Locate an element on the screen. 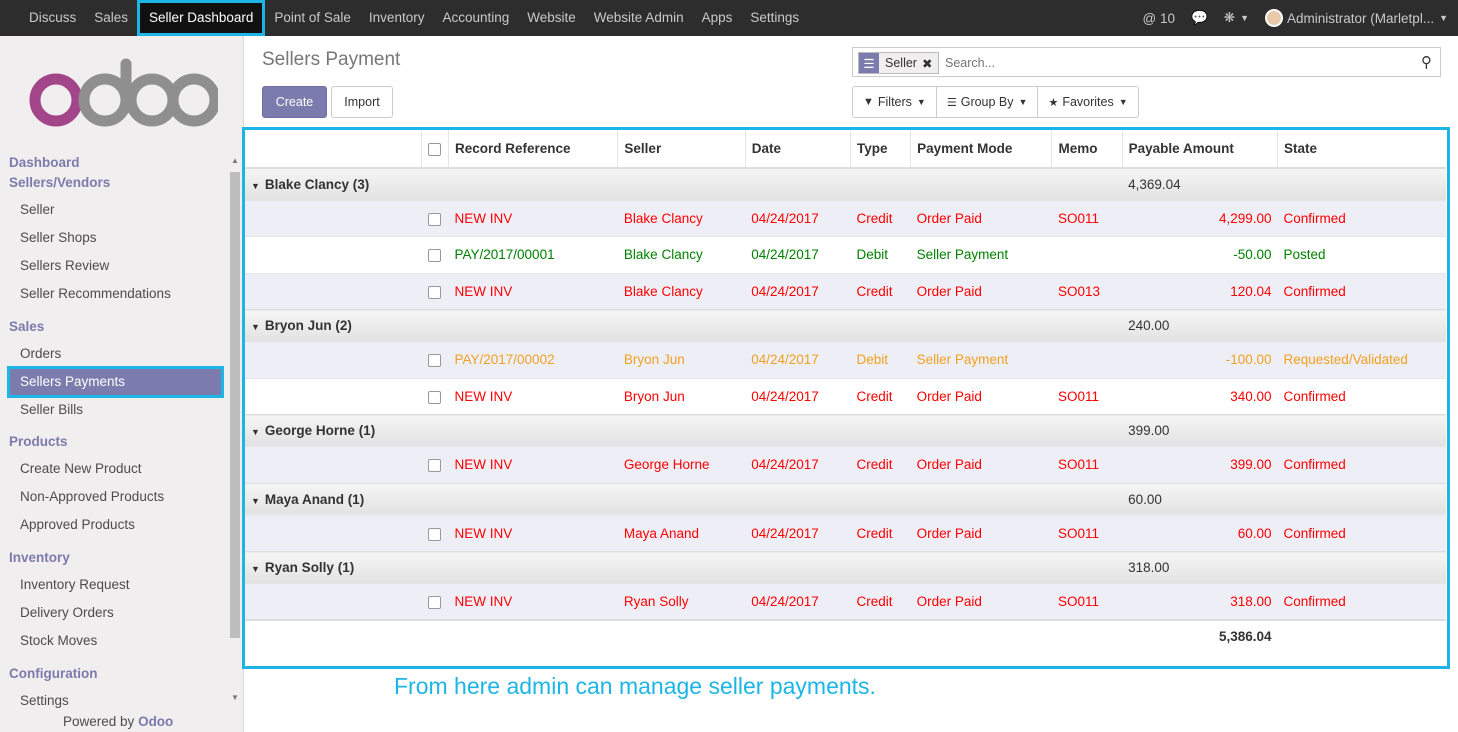 The height and width of the screenshot is (732, 1458). column-header-record-reference: Record Reference is located at coordinates (532, 149).